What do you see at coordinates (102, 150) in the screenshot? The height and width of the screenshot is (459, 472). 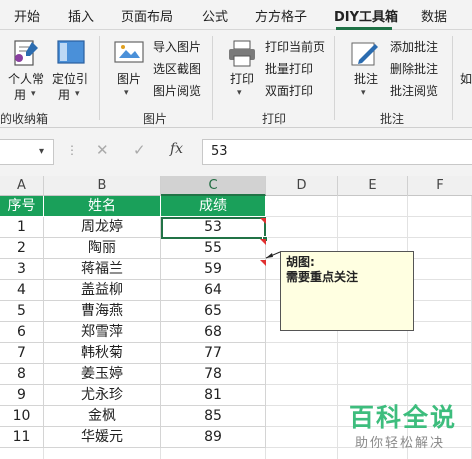 I see `cancel-icon: ✕` at bounding box center [102, 150].